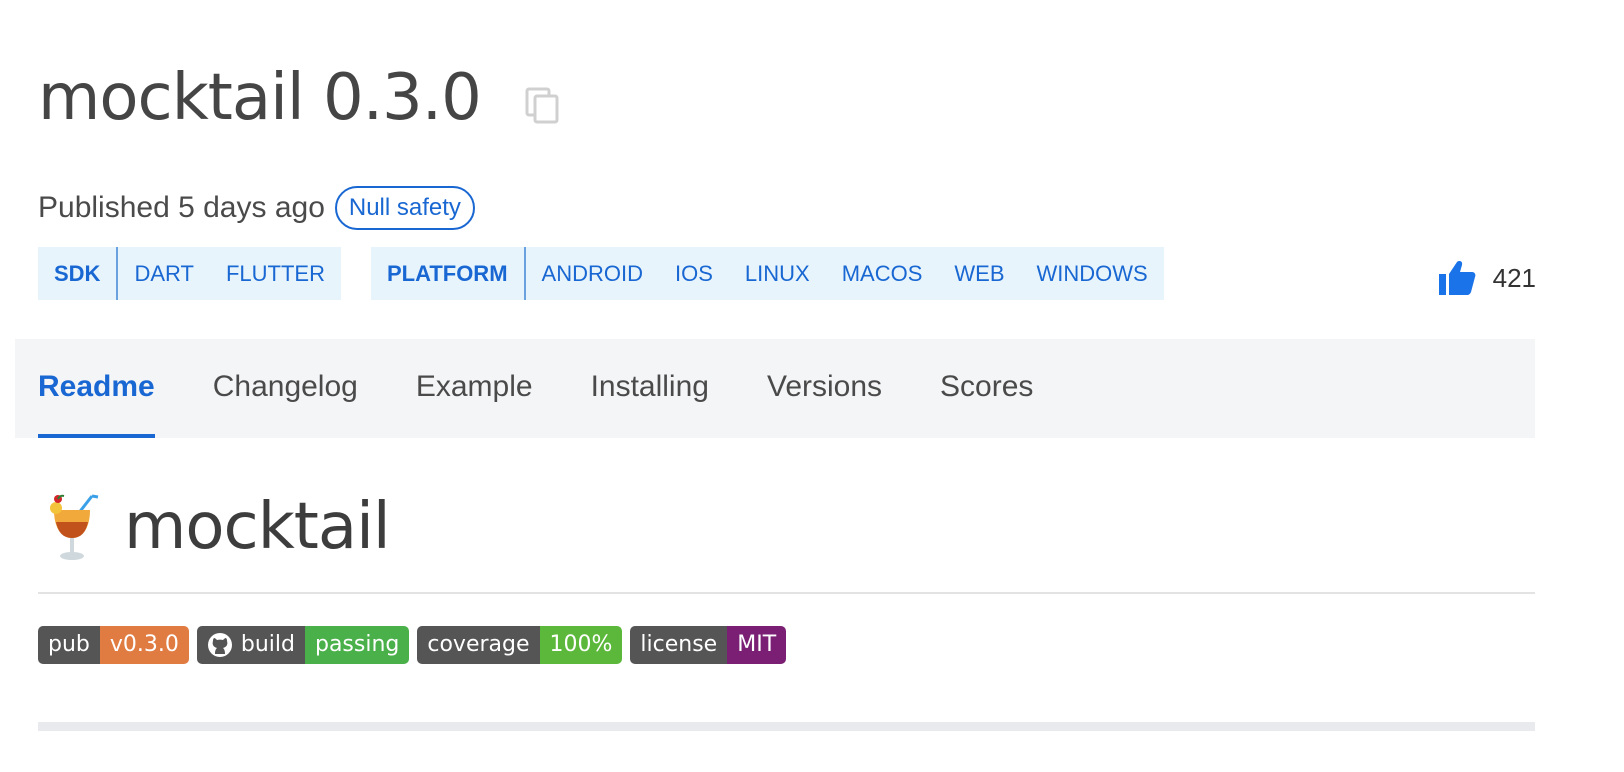 The width and height of the screenshot is (1624, 772). I want to click on tab-versions: Versions, so click(824, 388).